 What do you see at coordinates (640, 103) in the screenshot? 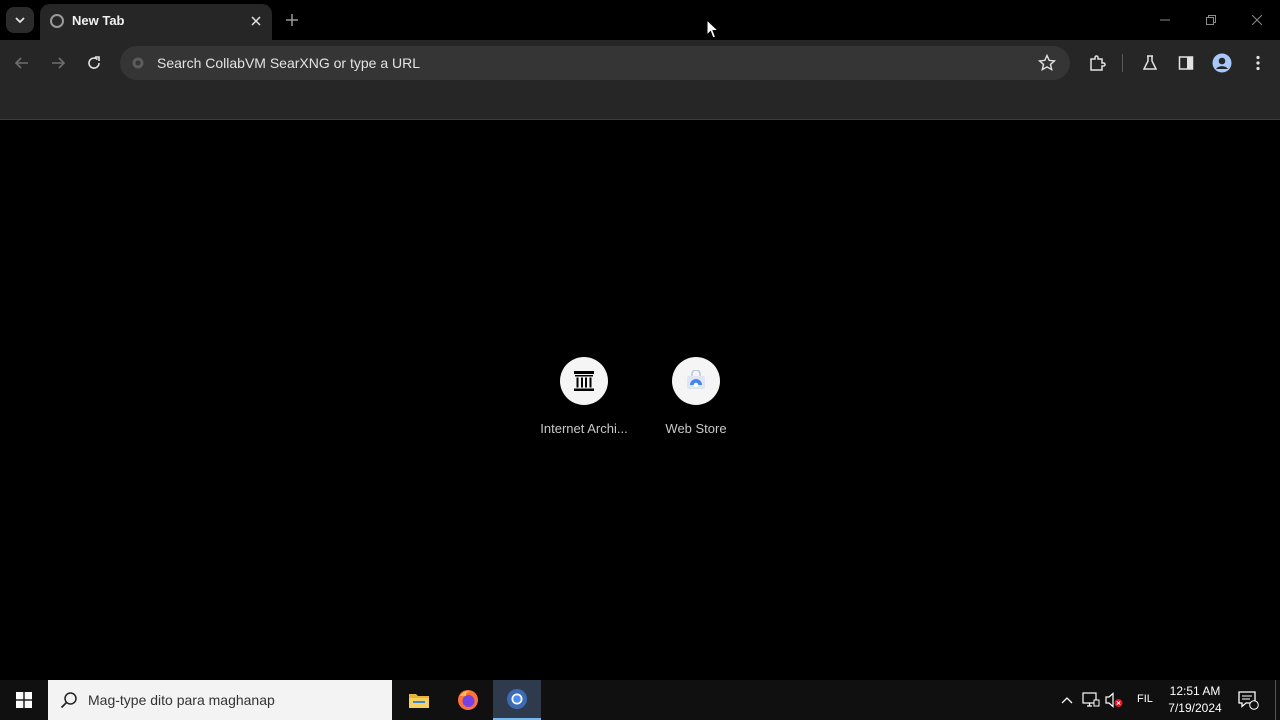
I see `bookmarks-bar` at bounding box center [640, 103].